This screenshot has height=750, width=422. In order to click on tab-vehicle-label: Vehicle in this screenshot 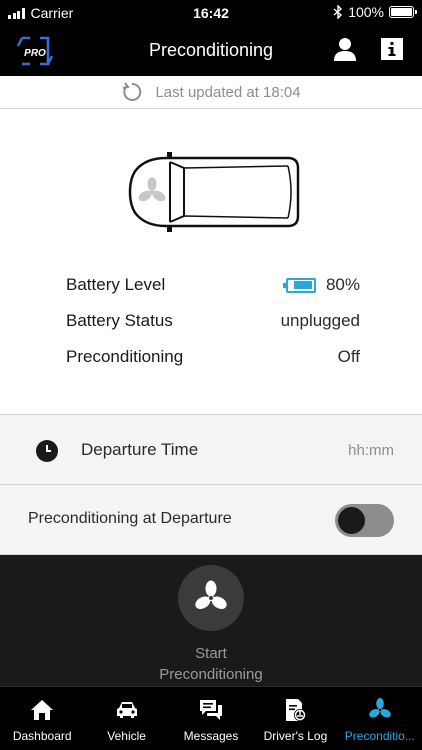, I will do `click(126, 736)`.